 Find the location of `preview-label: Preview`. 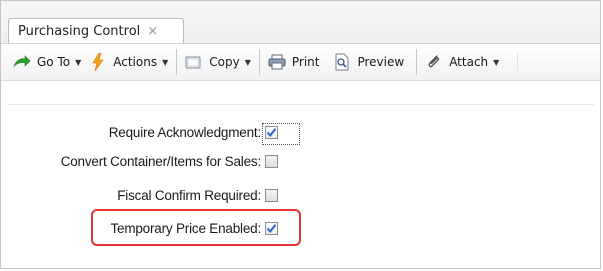

preview-label: Preview is located at coordinates (381, 62).